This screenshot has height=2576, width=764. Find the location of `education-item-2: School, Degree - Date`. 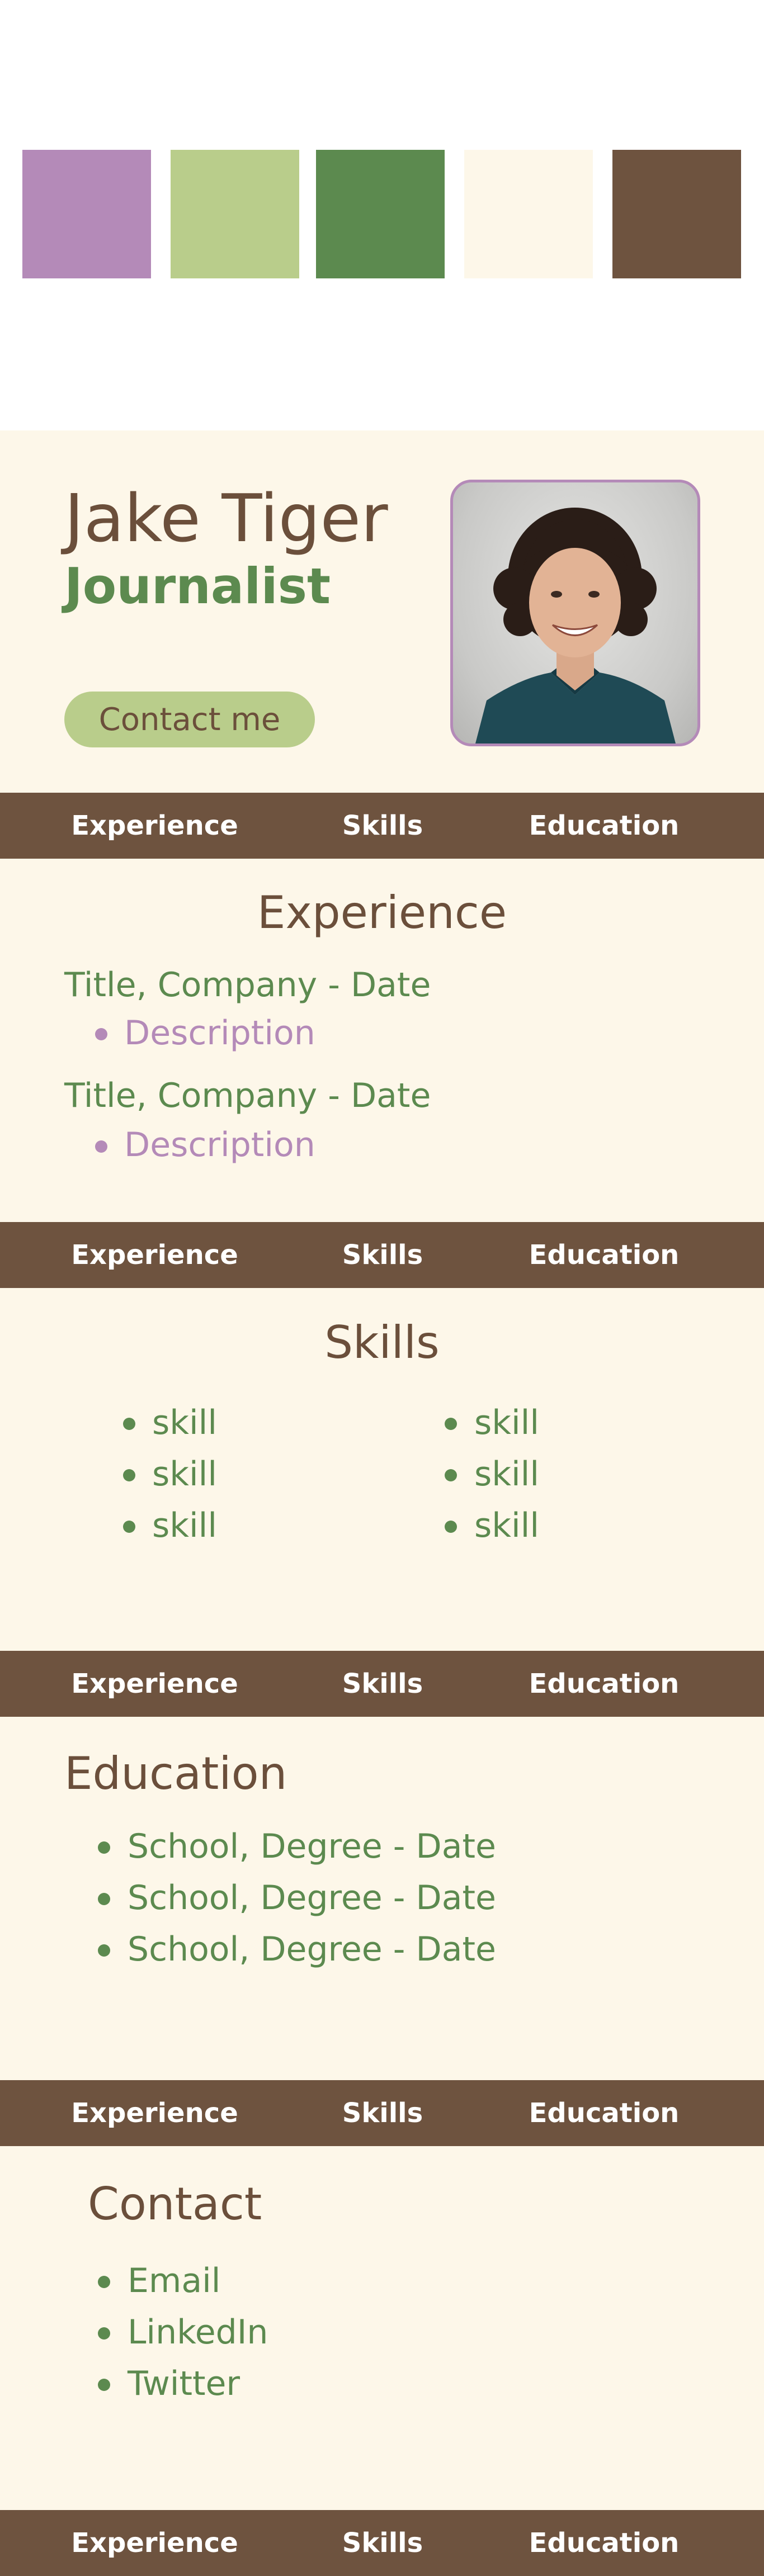

education-item-2: School, Degree - Date is located at coordinates (312, 1897).